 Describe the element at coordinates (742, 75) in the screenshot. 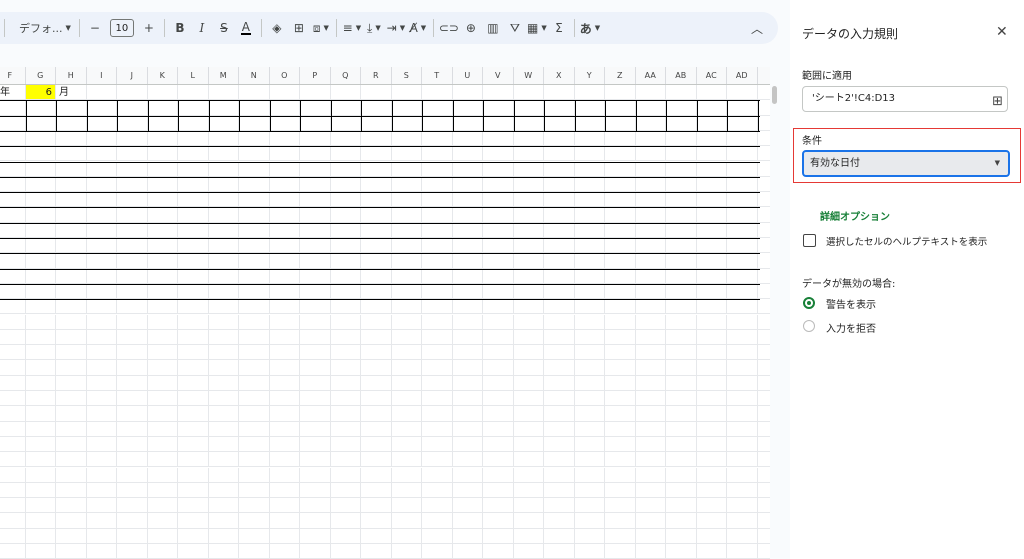

I see `column-header-ad: AD` at that location.